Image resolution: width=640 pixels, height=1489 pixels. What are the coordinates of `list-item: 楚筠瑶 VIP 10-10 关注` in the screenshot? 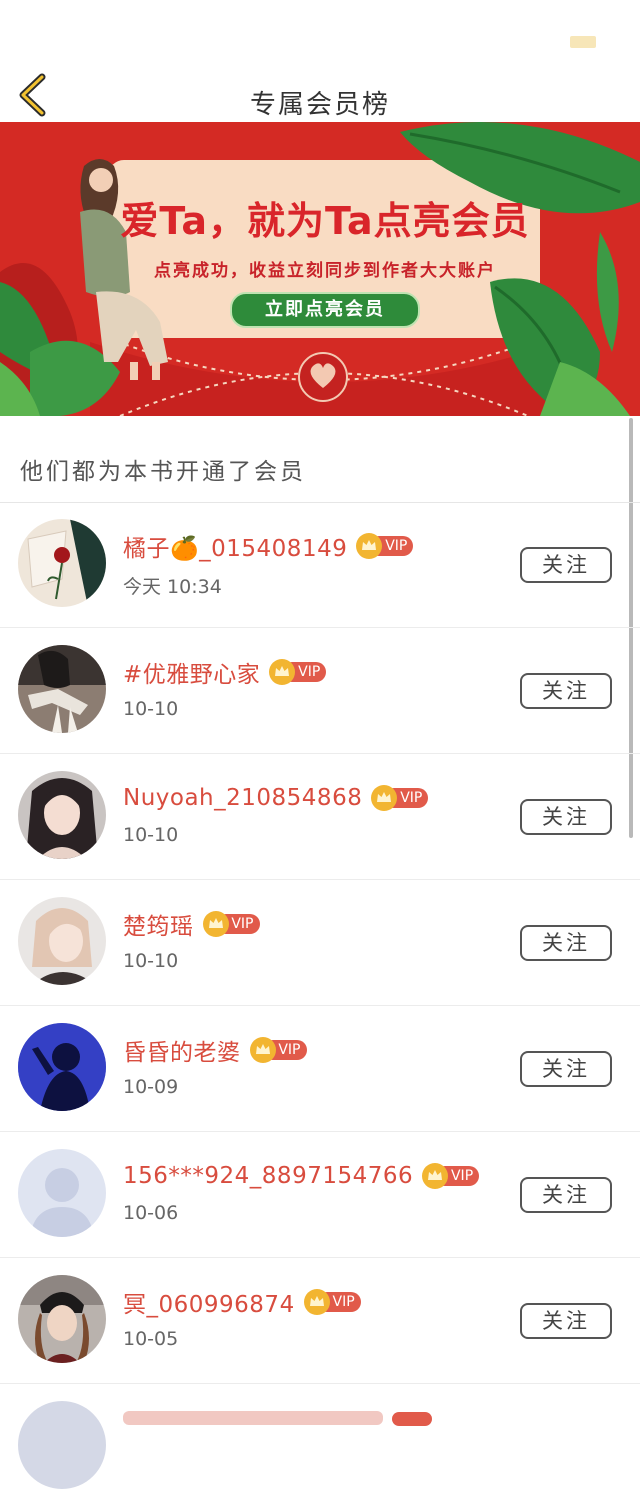 It's located at (320, 943).